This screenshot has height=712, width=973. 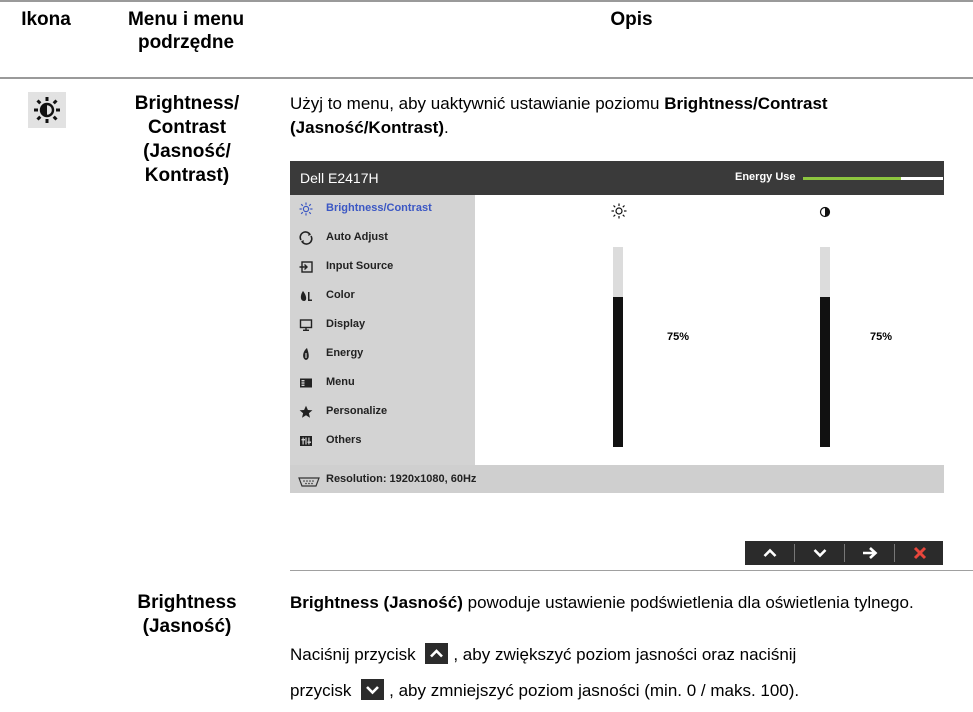 What do you see at coordinates (340, 382) in the screenshot?
I see `osd-menu-label: Menu` at bounding box center [340, 382].